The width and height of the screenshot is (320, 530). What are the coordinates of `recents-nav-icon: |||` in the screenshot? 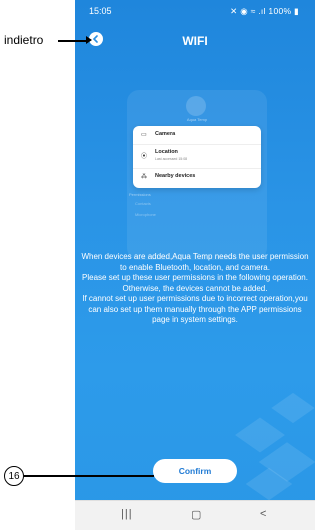 It's located at (127, 514).